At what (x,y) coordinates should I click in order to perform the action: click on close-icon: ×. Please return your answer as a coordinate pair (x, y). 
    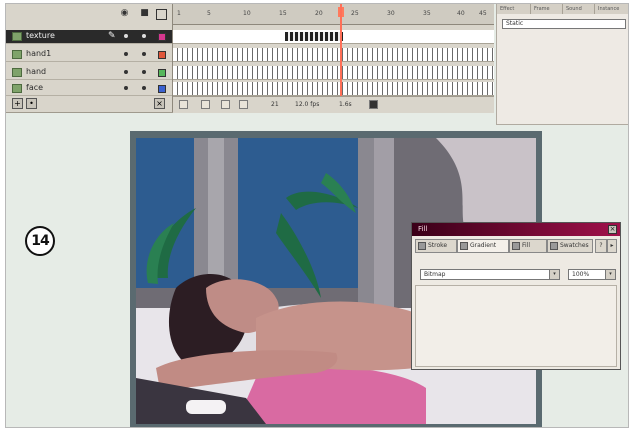
    Looking at the image, I should click on (612, 229).